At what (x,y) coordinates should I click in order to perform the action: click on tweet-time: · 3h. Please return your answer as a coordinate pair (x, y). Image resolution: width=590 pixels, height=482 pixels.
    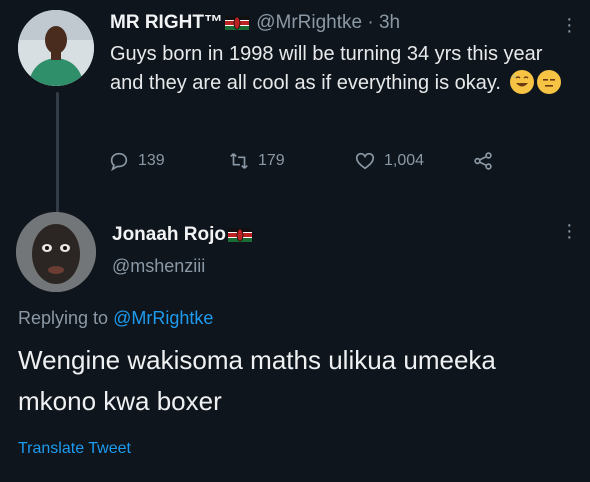
    Looking at the image, I should click on (383, 22).